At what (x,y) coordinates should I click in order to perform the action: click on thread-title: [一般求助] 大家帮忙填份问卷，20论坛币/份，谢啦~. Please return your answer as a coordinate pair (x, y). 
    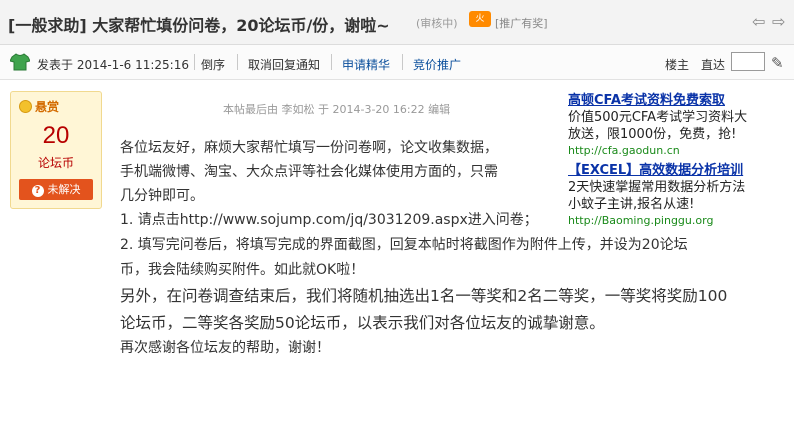
    Looking at the image, I should click on (199, 25).